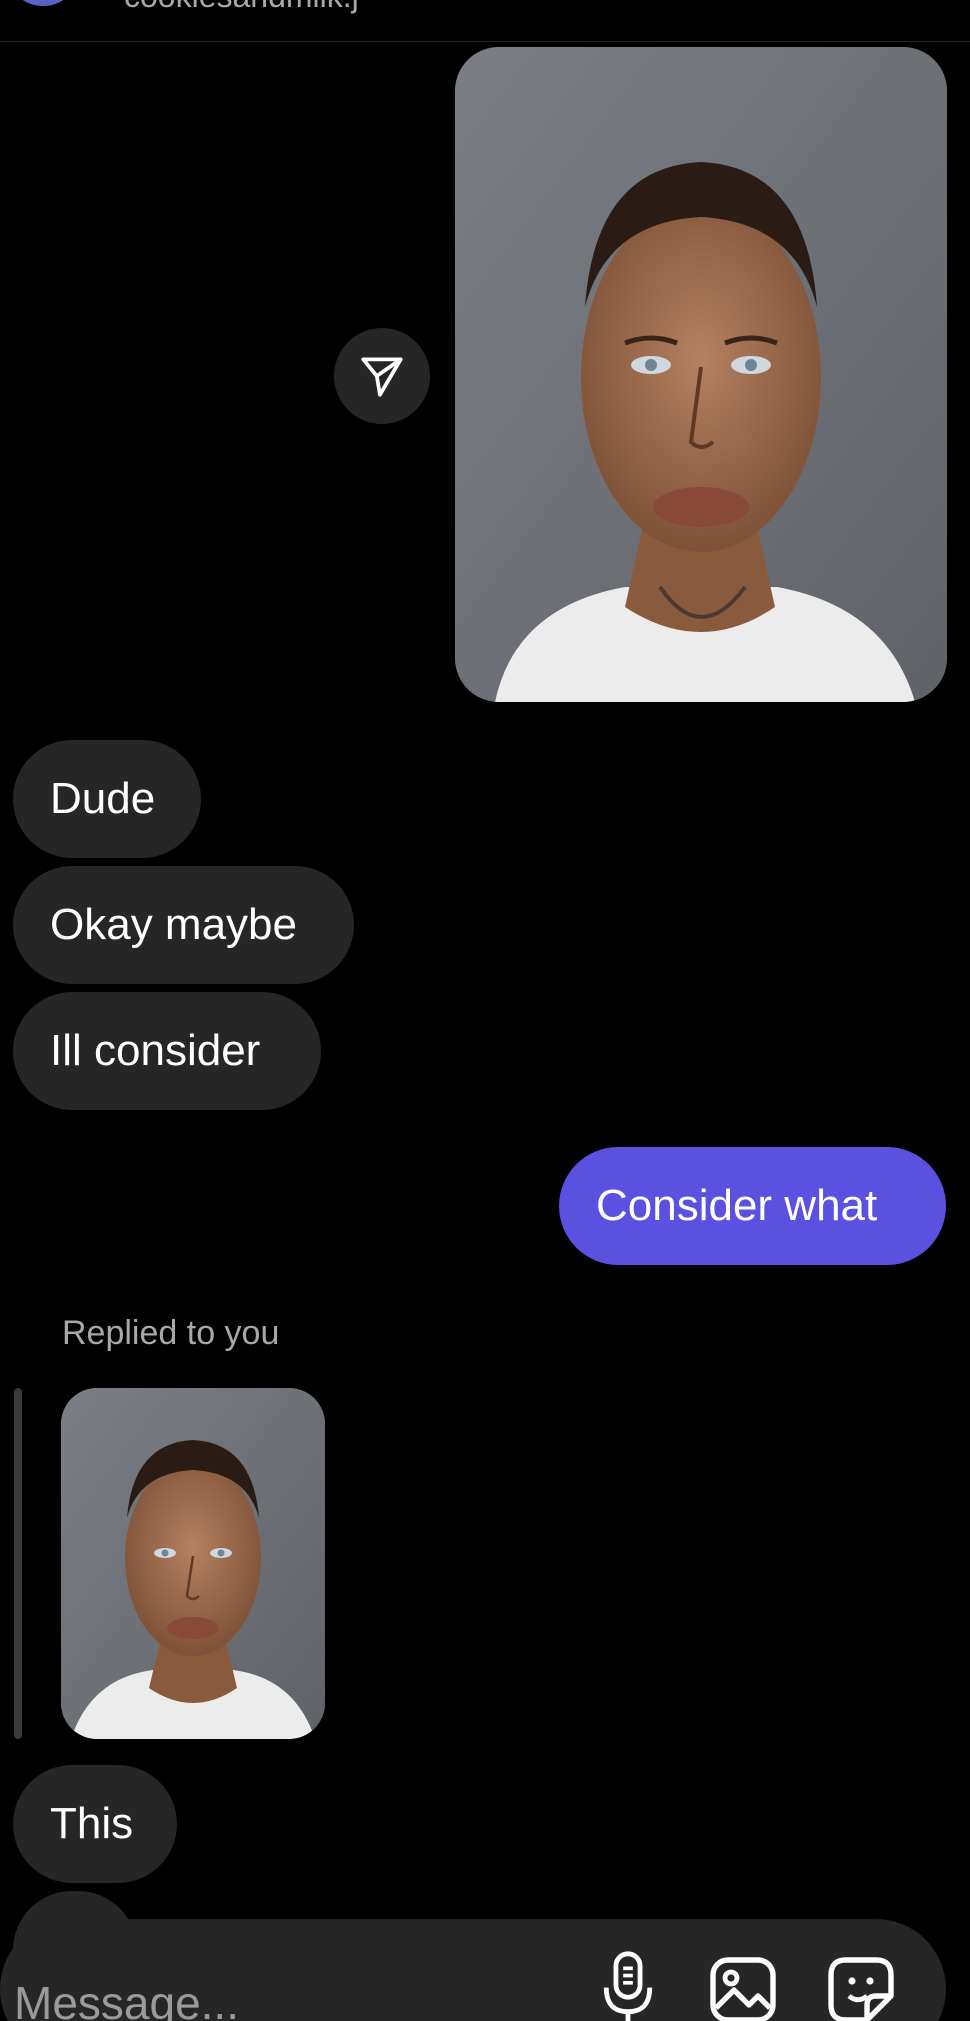  I want to click on send-icon, so click(382, 377).